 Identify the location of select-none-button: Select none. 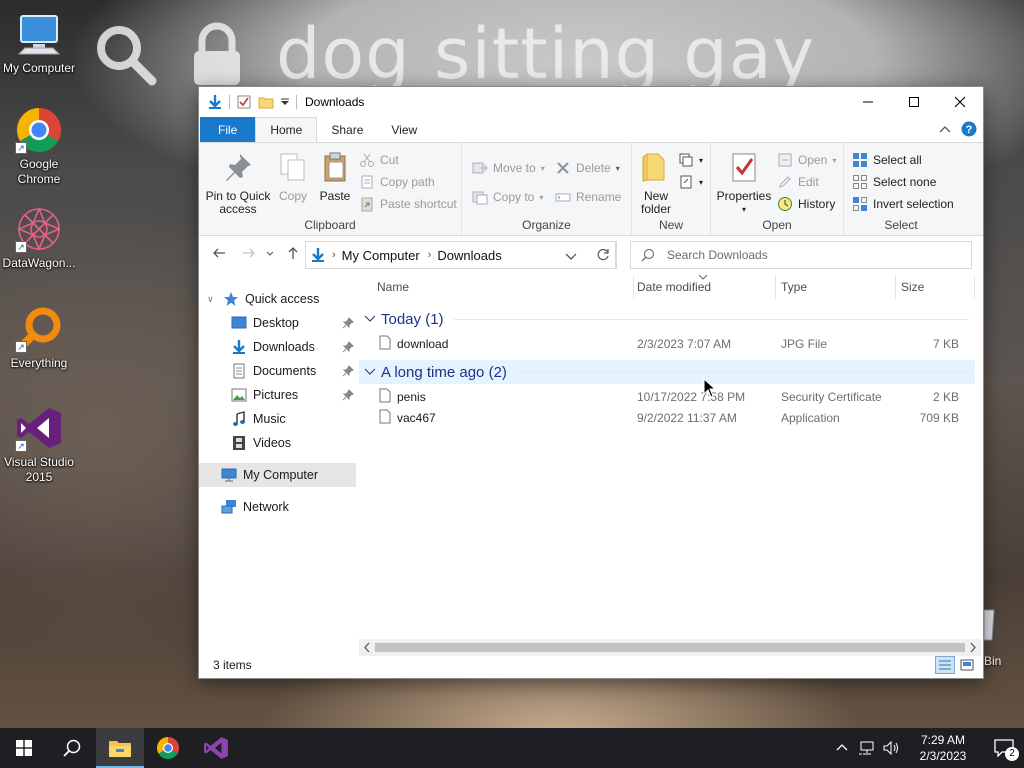
(894, 182).